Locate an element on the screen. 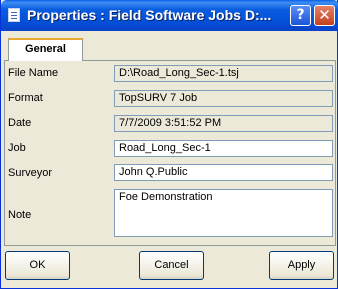 This screenshot has height=289, width=338. file-name-field: D:\Road_Long_Sec-1.tsj is located at coordinates (223, 73).